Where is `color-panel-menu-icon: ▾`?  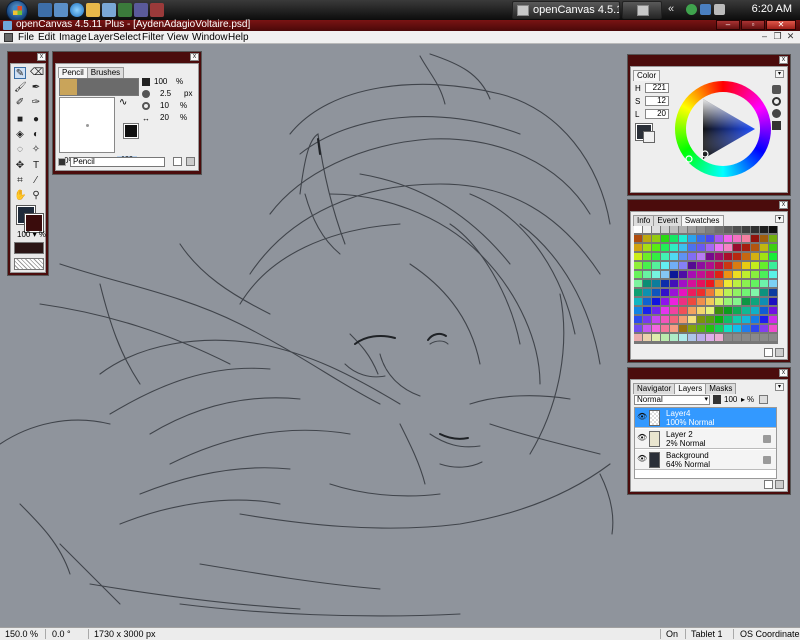 color-panel-menu-icon: ▾ is located at coordinates (779, 74).